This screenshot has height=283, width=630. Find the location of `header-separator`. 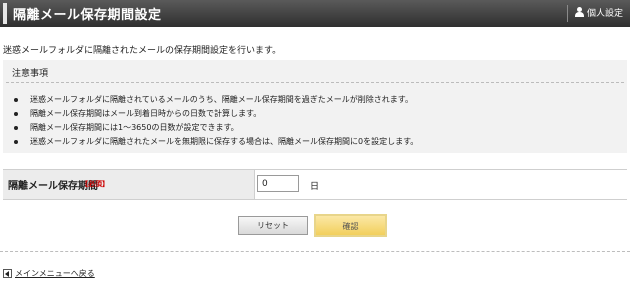

header-separator is located at coordinates (567, 13).